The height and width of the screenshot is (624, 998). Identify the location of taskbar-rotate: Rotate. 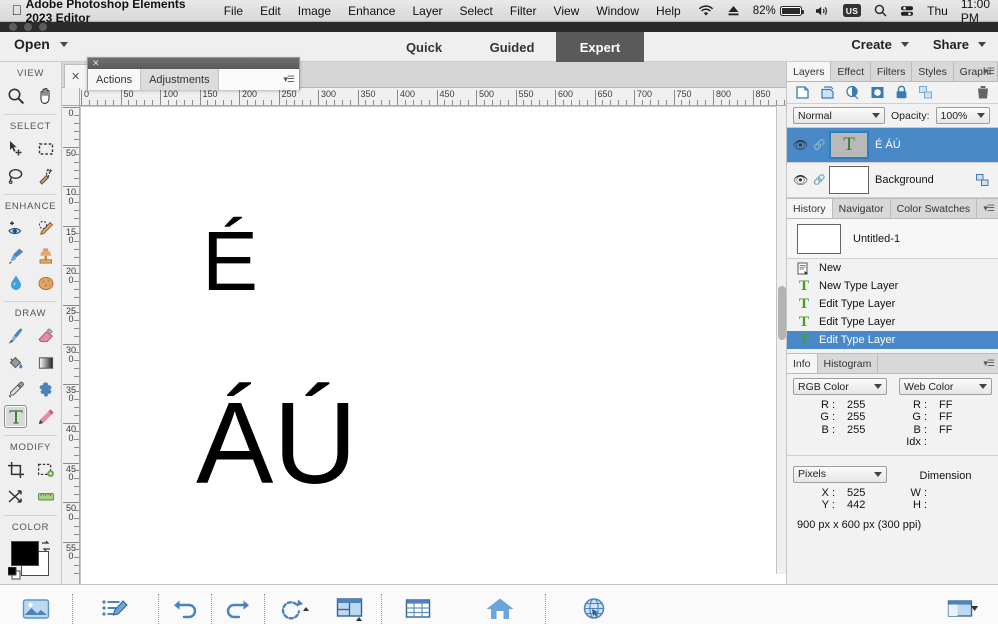
(294, 604).